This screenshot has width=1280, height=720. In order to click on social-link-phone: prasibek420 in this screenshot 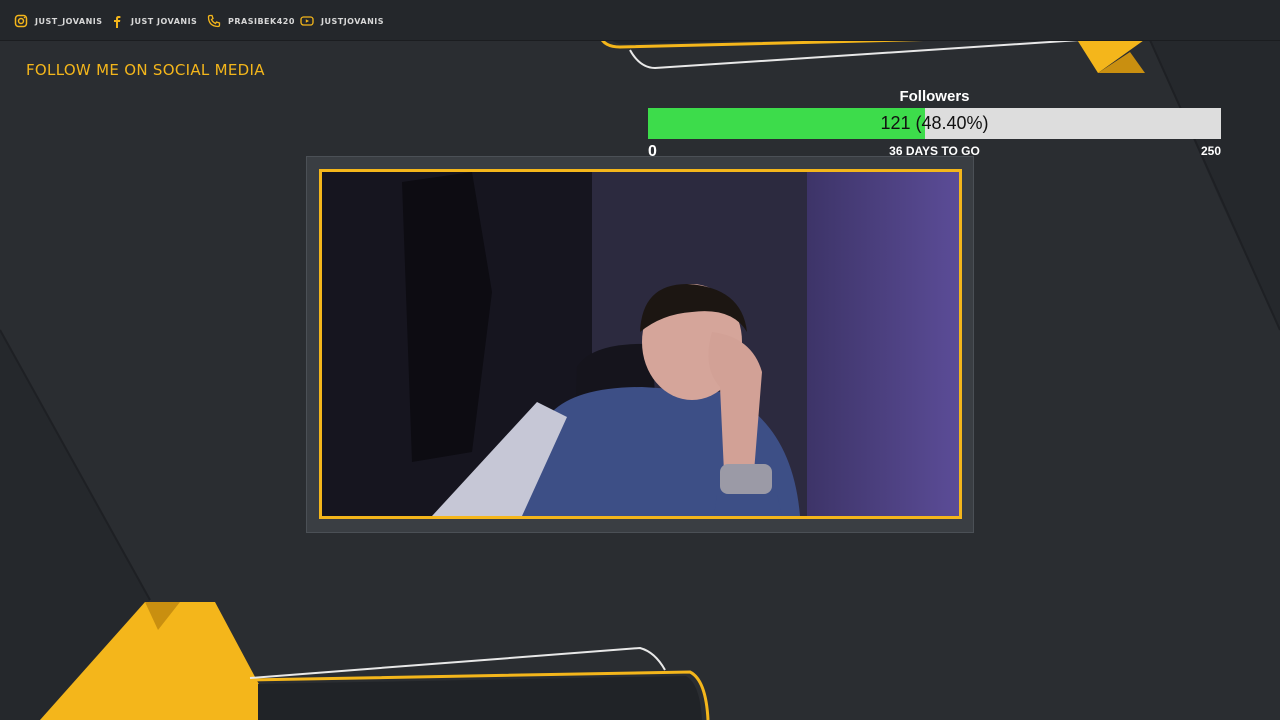, I will do `click(251, 21)`.